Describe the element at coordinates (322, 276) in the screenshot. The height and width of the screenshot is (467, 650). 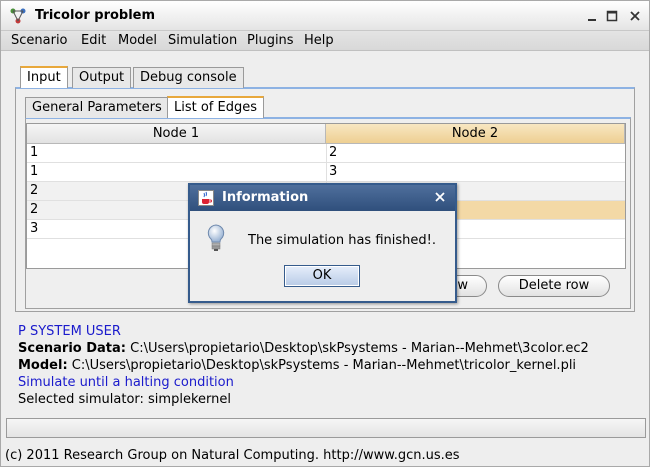
I see `ok-button: OK` at that location.